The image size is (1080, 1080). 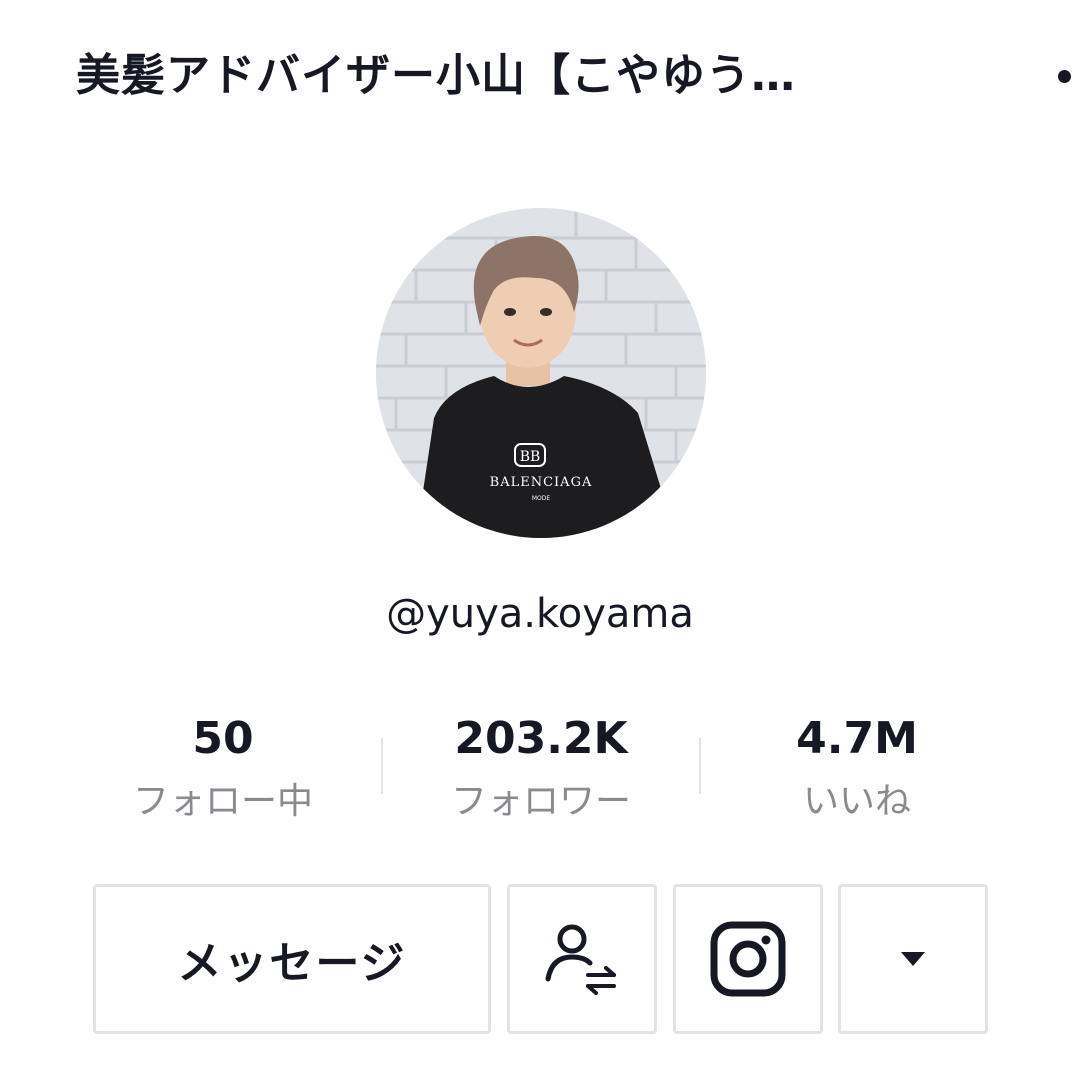 What do you see at coordinates (292, 963) in the screenshot?
I see `message-label: メッセージ` at bounding box center [292, 963].